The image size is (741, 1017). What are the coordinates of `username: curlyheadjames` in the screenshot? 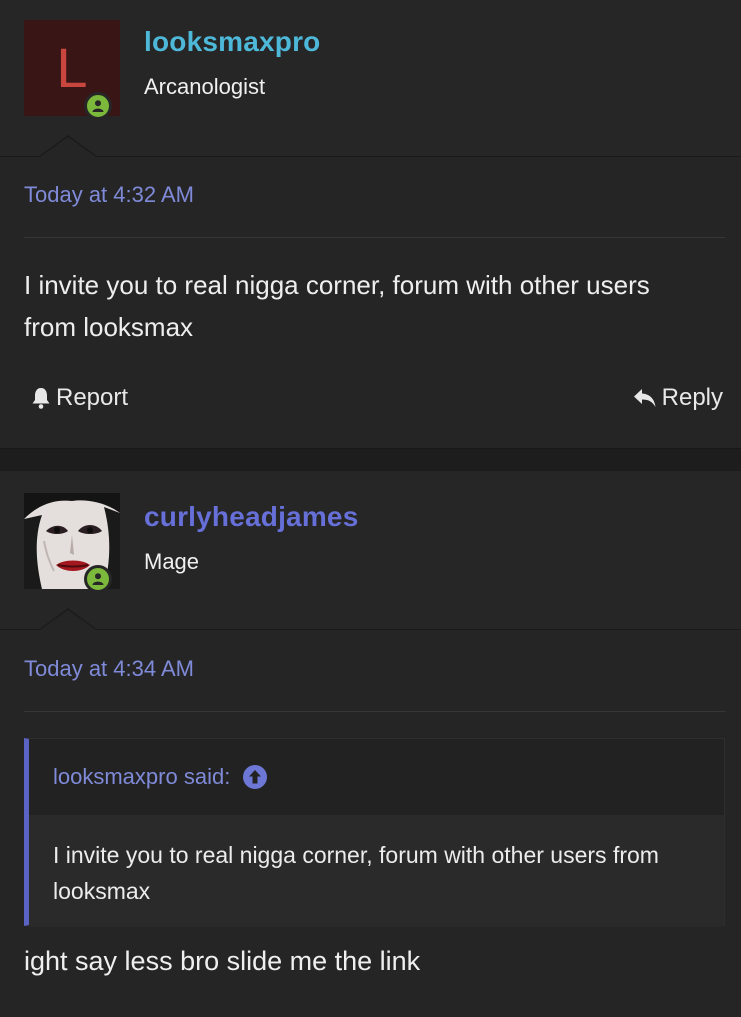 It's located at (251, 517).